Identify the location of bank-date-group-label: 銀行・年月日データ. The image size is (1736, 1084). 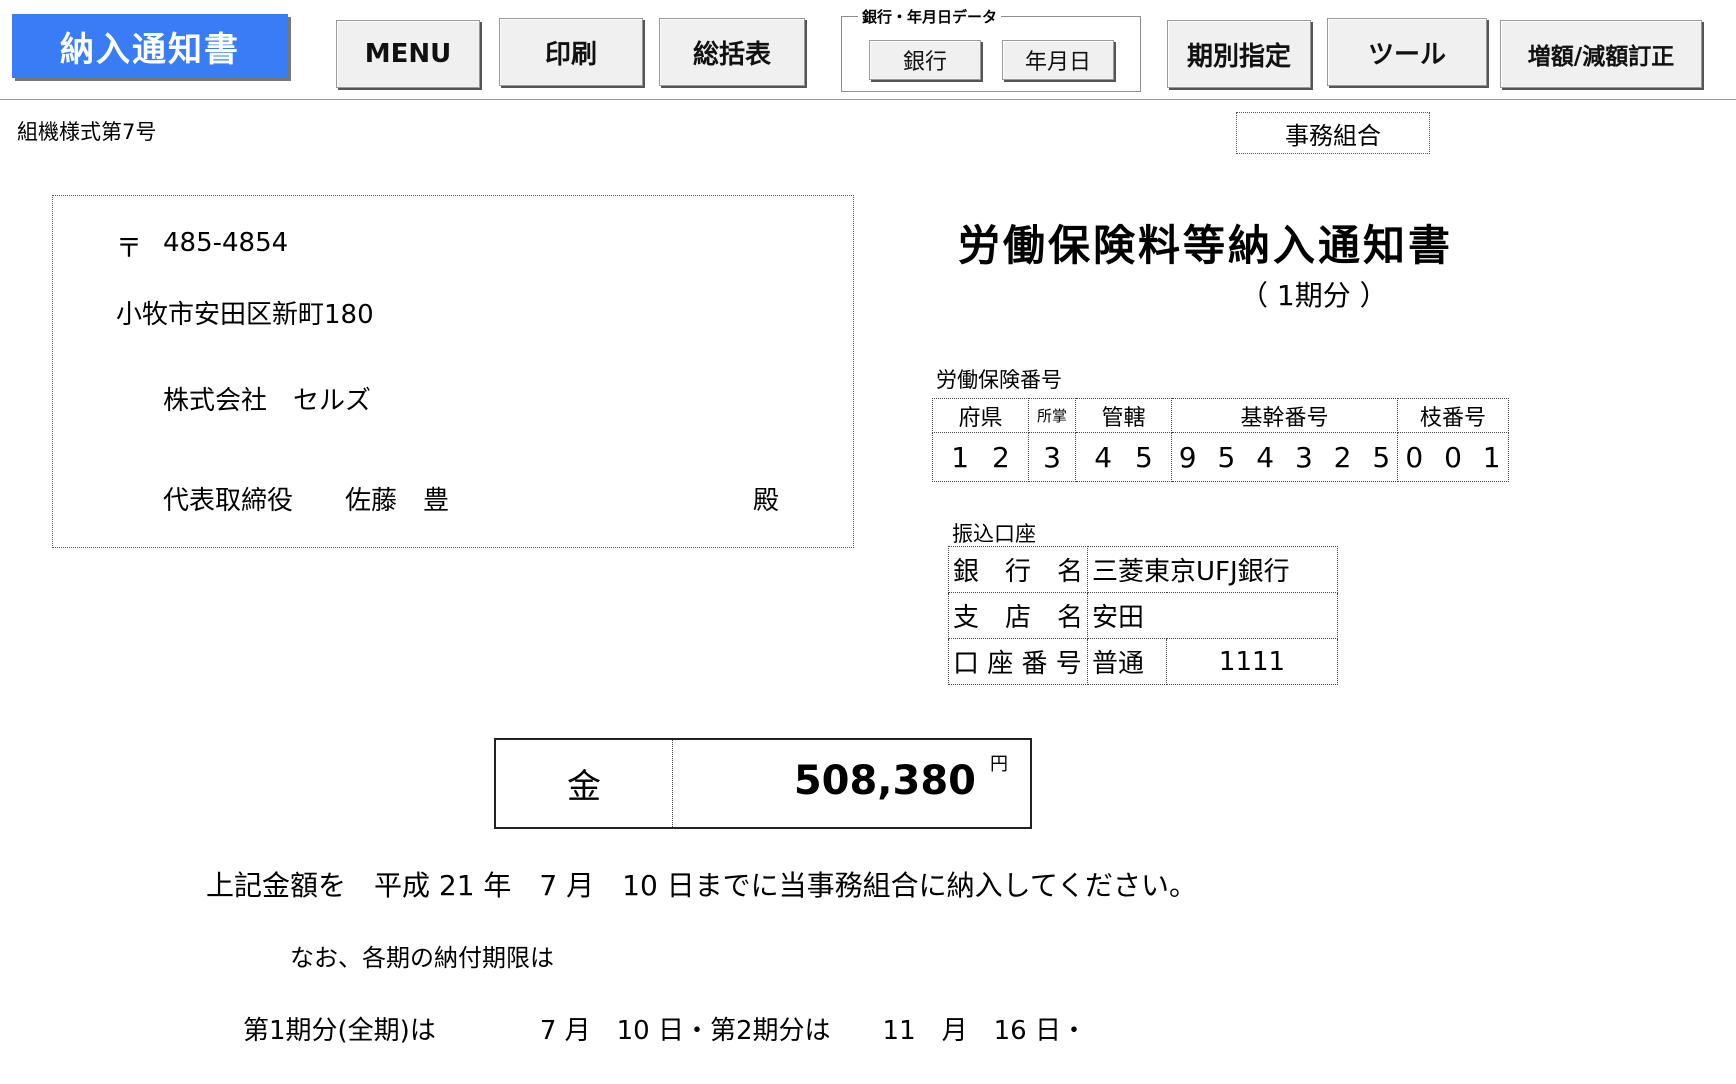
(930, 16).